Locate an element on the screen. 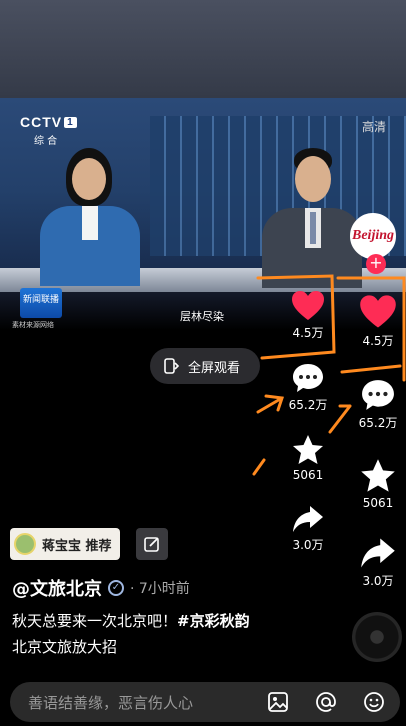 The height and width of the screenshot is (726, 406). edit-button is located at coordinates (152, 544).